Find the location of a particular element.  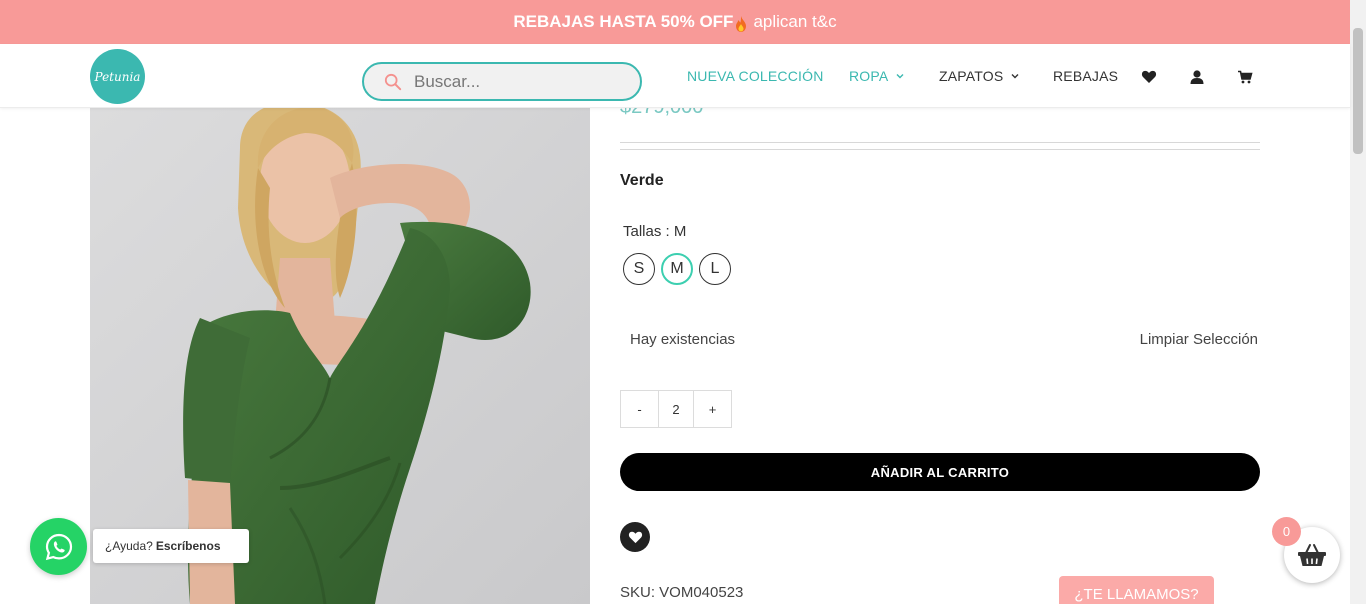

wishlist-button is located at coordinates (635, 537).